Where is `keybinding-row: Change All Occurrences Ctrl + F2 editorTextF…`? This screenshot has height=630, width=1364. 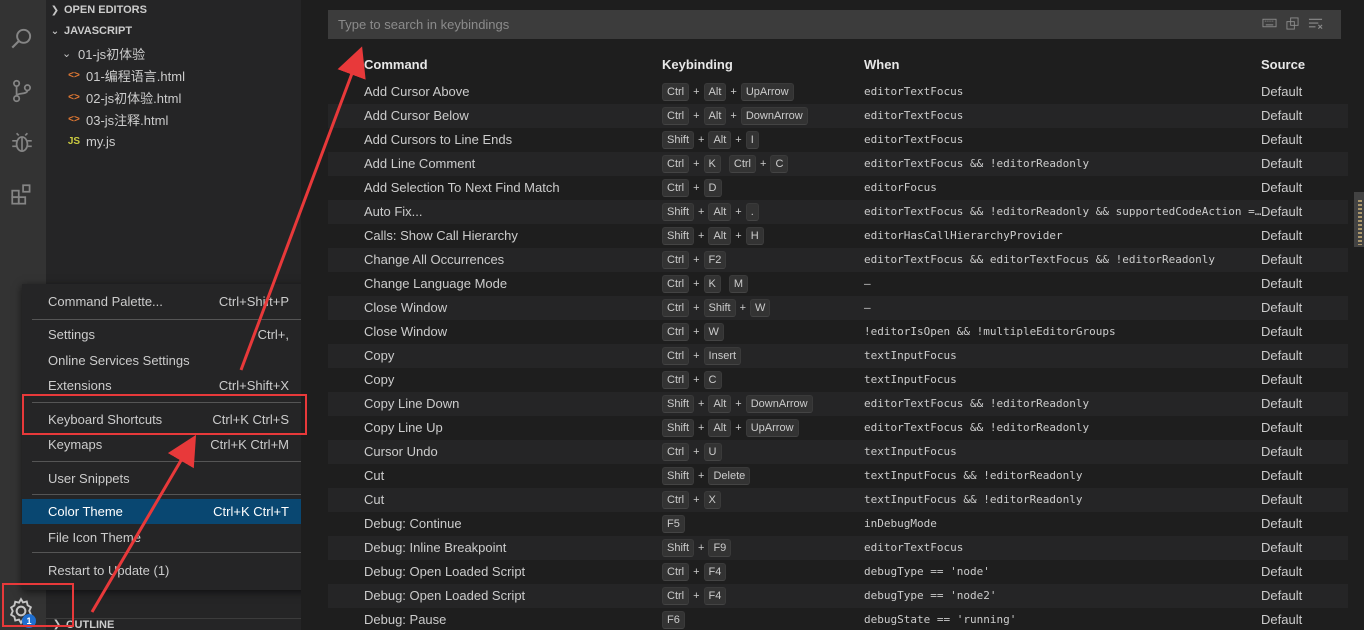
keybinding-row: Change All Occurrences Ctrl + F2 editorTextF… is located at coordinates (838, 260).